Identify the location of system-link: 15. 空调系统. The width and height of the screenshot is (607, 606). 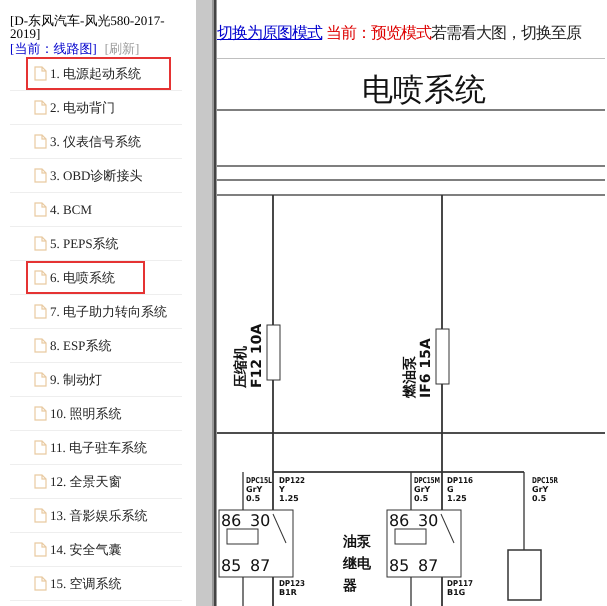
(78, 584).